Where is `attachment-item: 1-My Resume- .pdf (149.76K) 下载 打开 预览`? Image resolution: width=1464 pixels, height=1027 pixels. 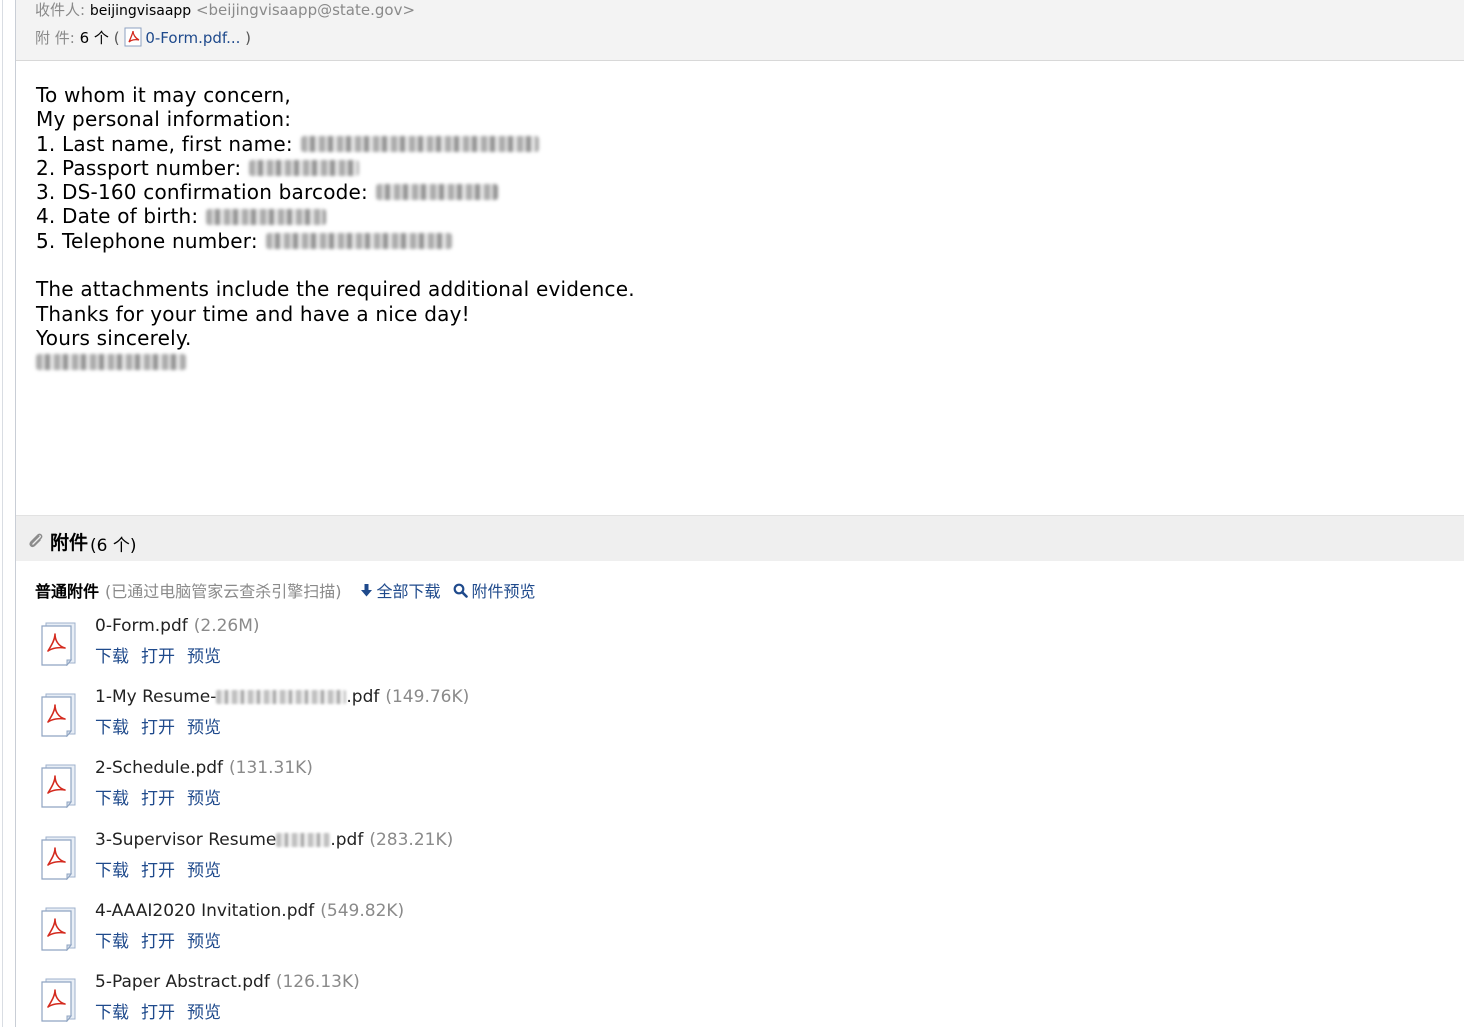 attachment-item: 1-My Resume- .pdf (149.76K) 下载 打开 预览 is located at coordinates (337, 715).